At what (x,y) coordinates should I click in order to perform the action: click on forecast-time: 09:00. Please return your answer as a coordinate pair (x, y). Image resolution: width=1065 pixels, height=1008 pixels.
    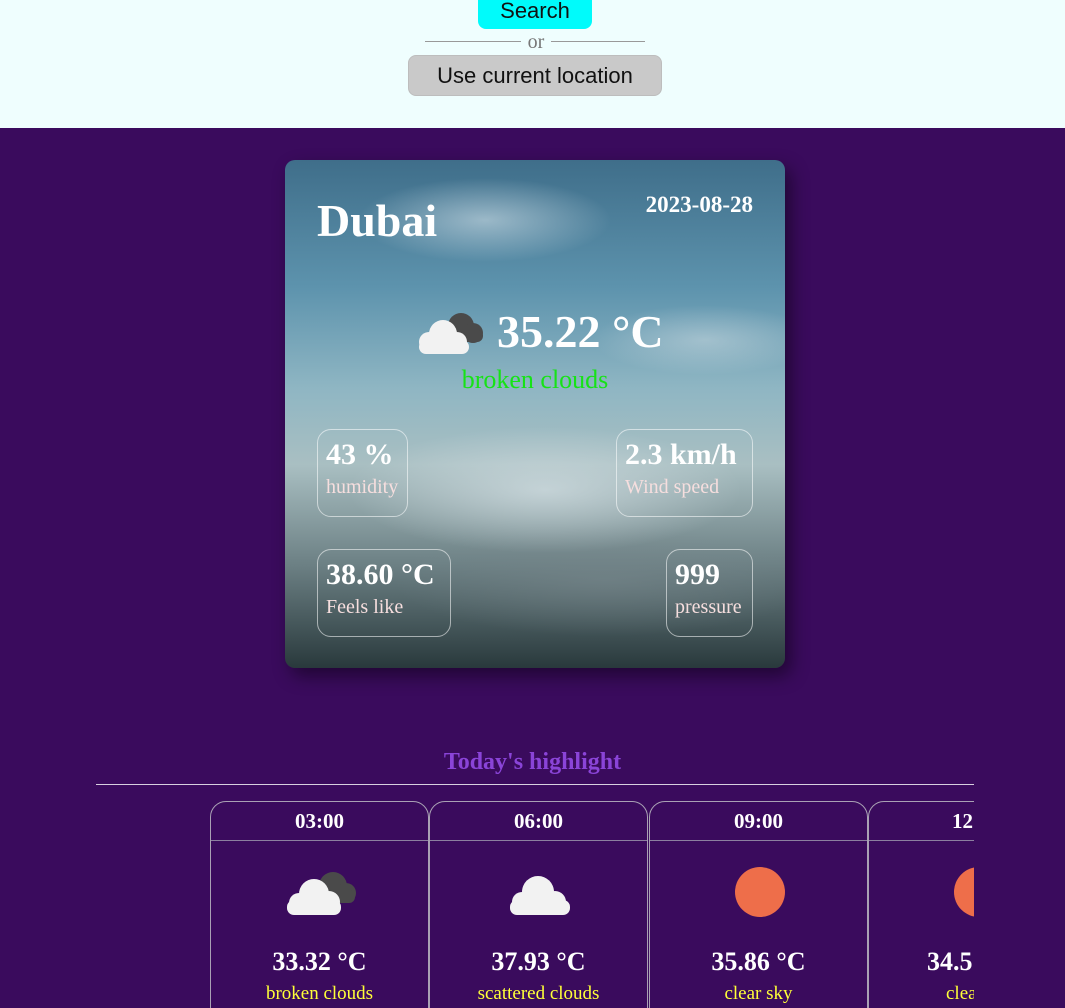
    Looking at the image, I should click on (758, 821).